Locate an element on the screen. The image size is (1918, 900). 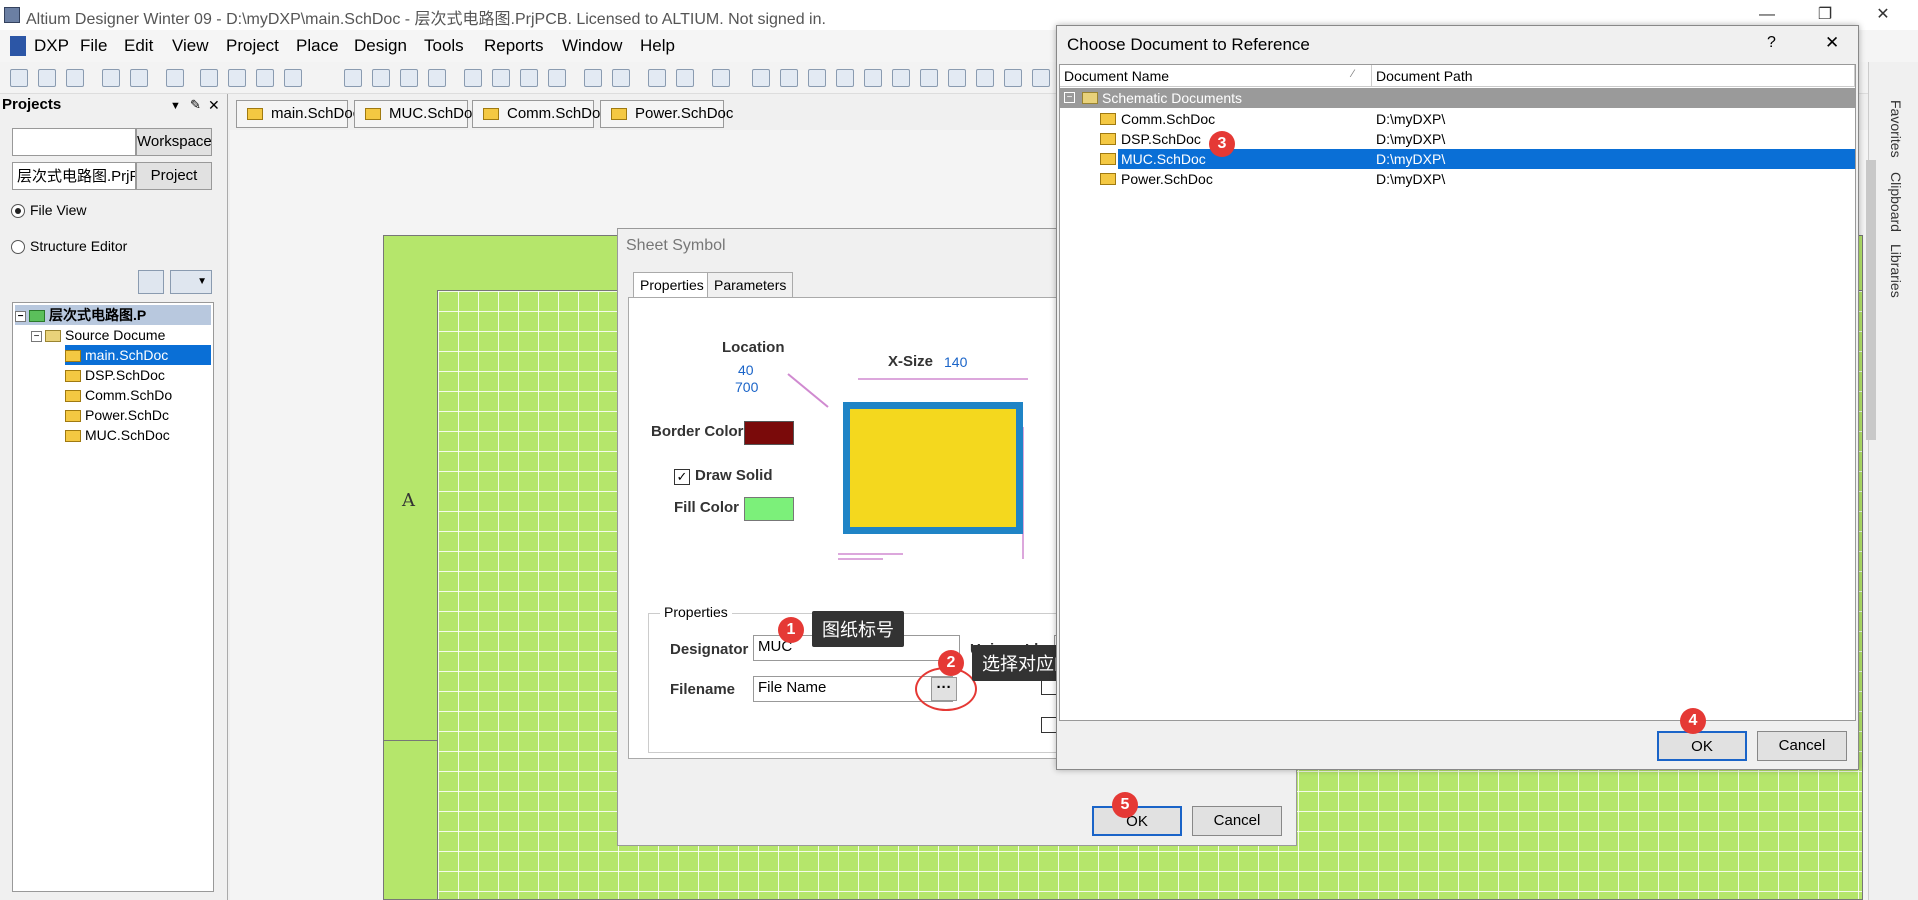
save-icon is located at coordinates (75, 78).